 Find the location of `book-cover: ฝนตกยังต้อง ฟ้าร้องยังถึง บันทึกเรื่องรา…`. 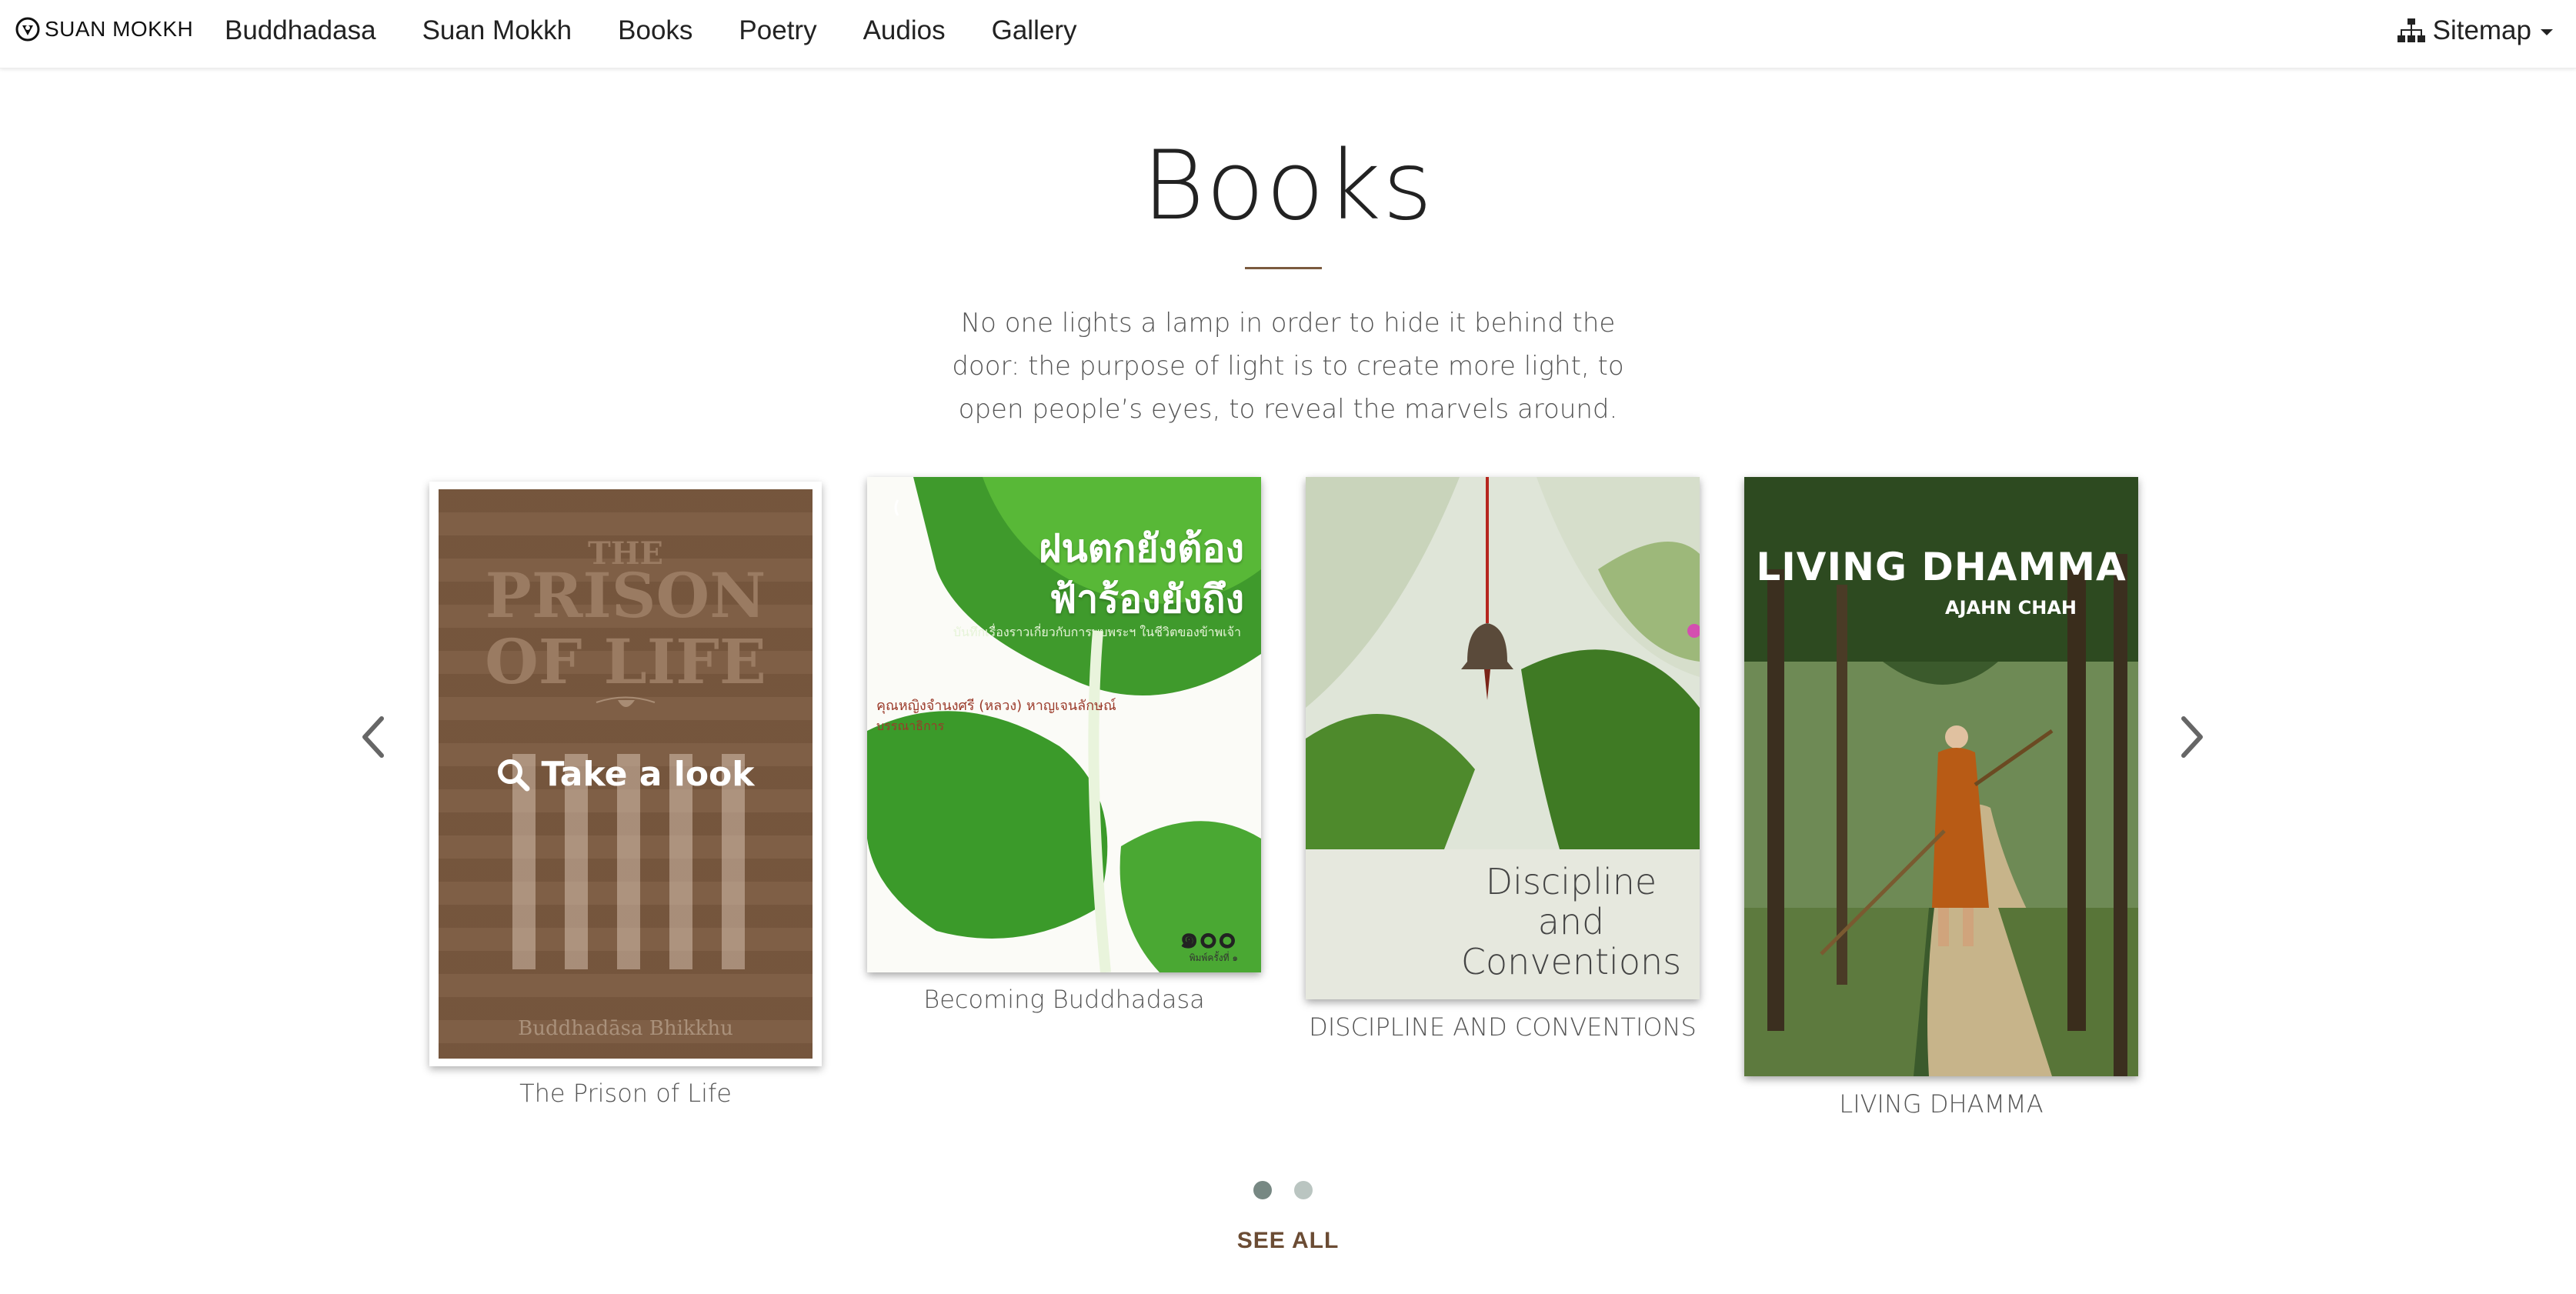

book-cover: ฝนตกยังต้อง ฟ้าร้องยังถึง บันทึกเรื่องรา… is located at coordinates (1064, 724).